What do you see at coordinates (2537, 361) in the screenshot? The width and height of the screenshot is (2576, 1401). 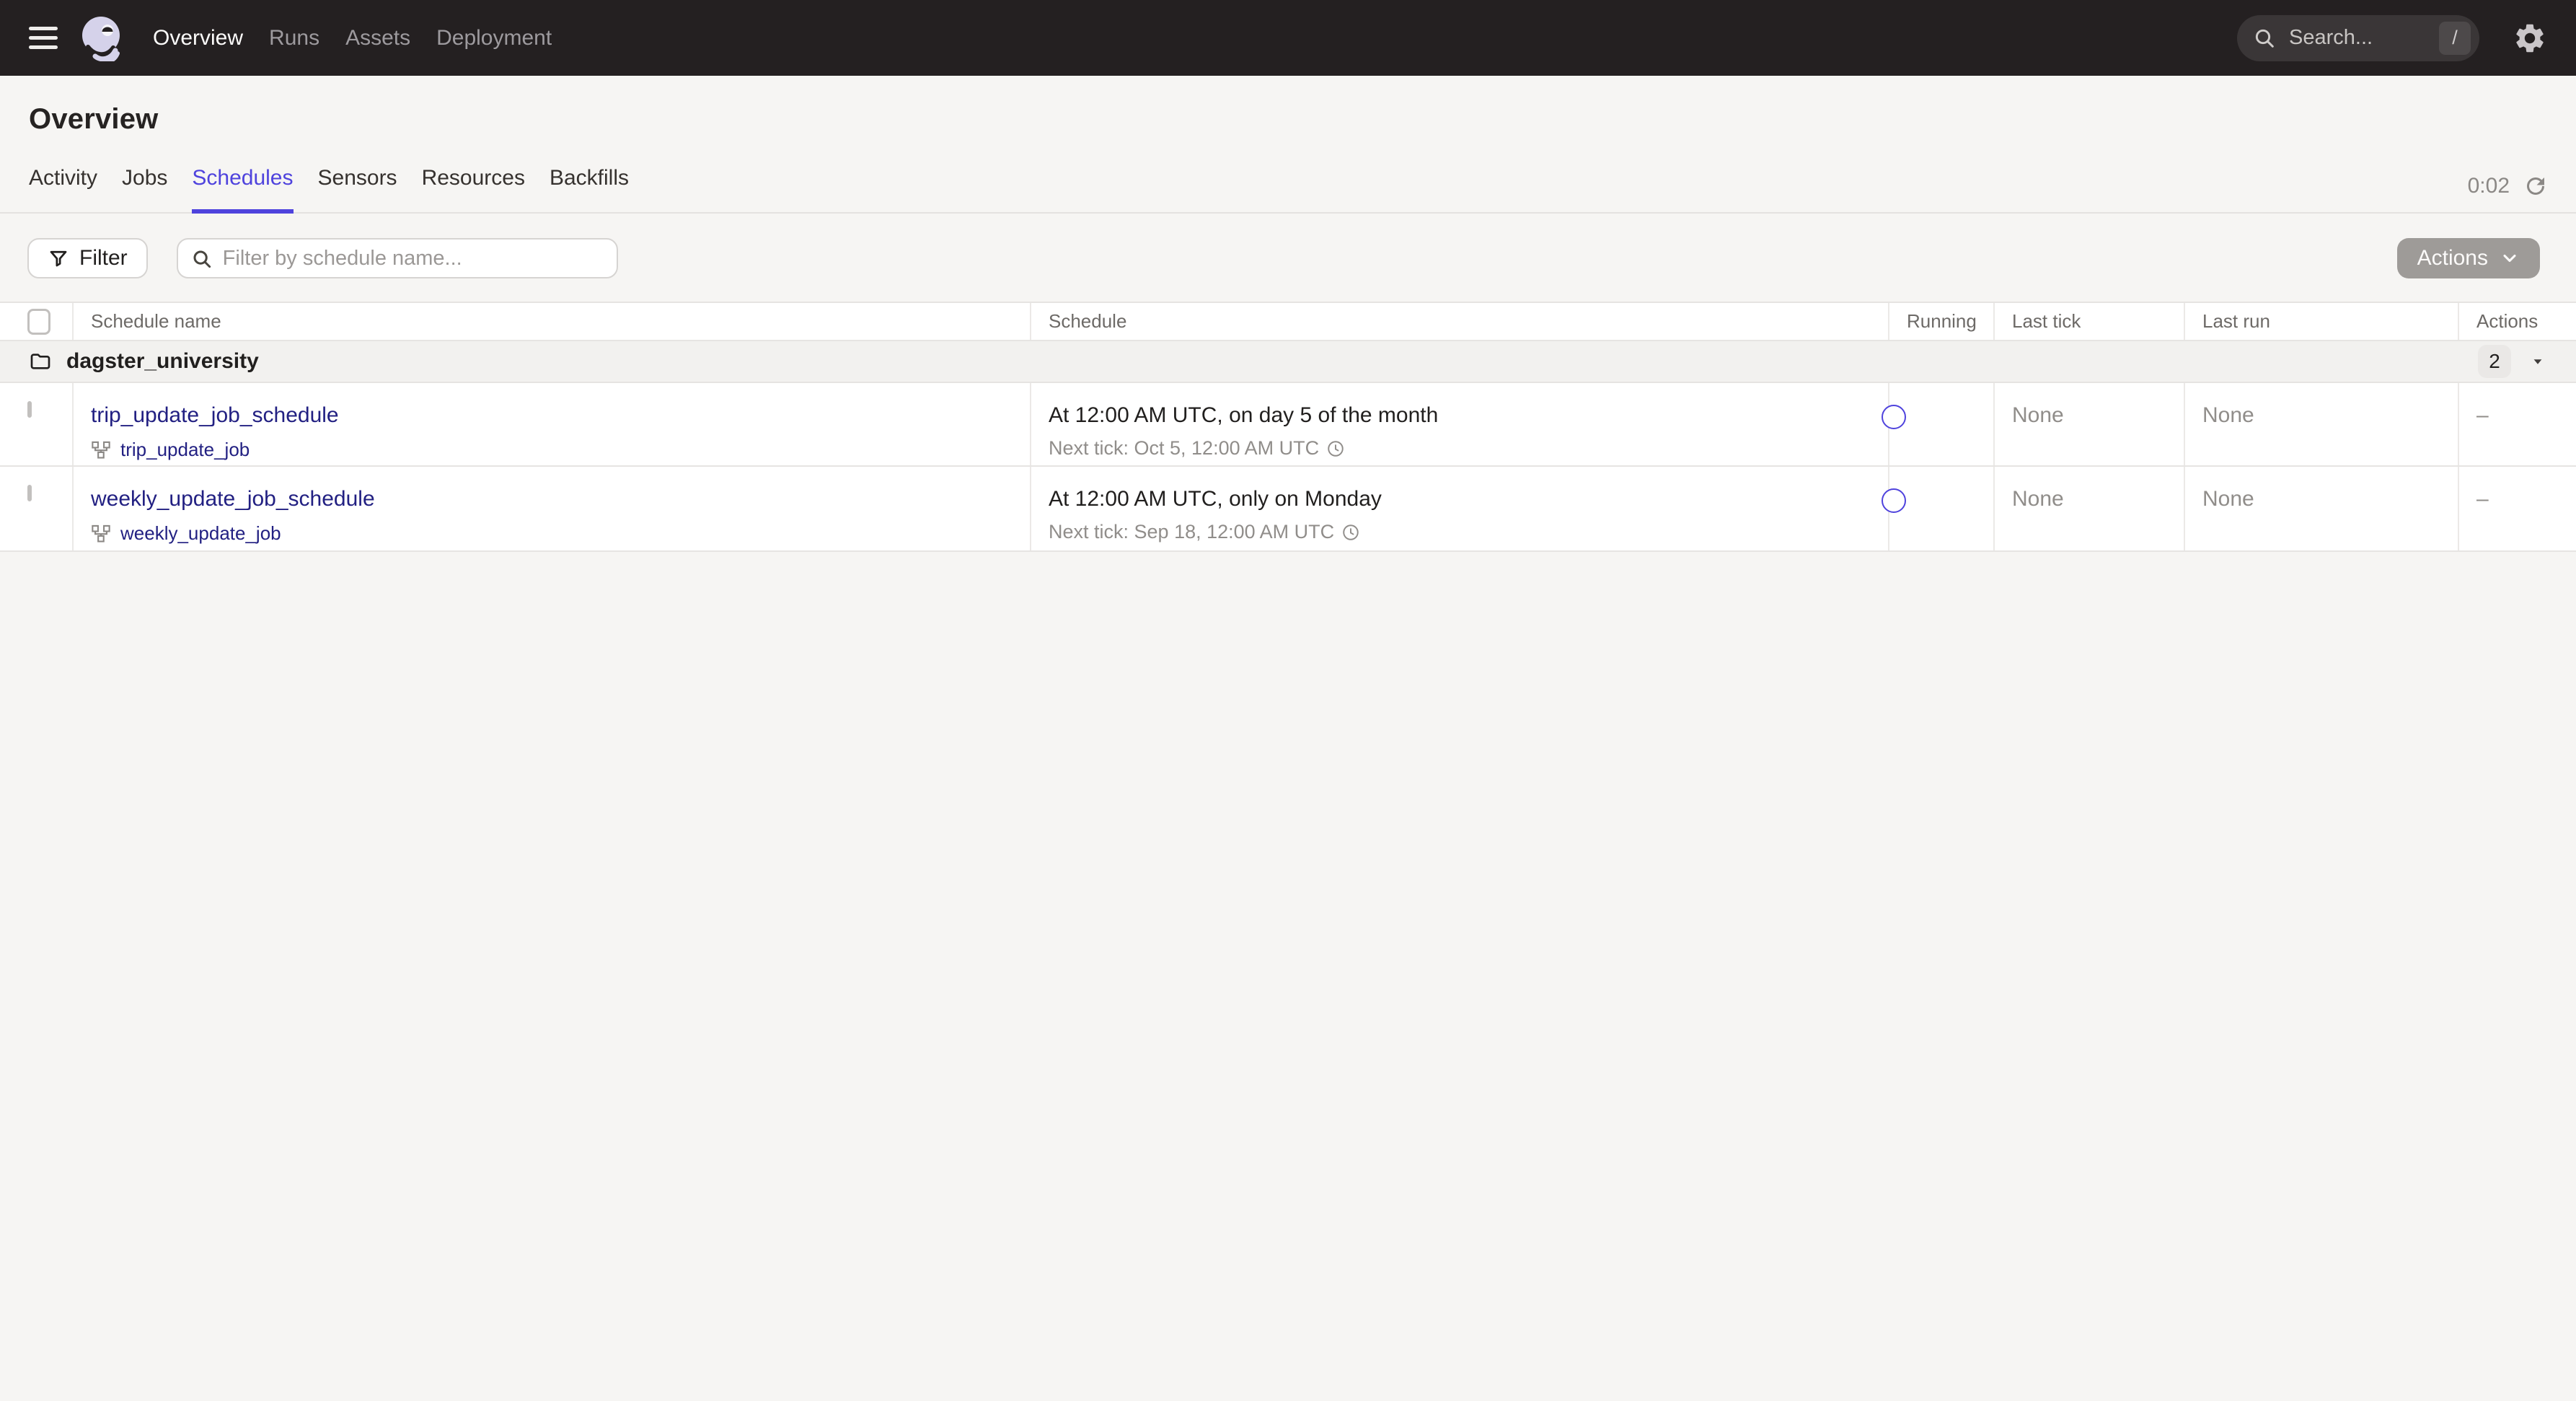 I see `collapse-caret-icon` at bounding box center [2537, 361].